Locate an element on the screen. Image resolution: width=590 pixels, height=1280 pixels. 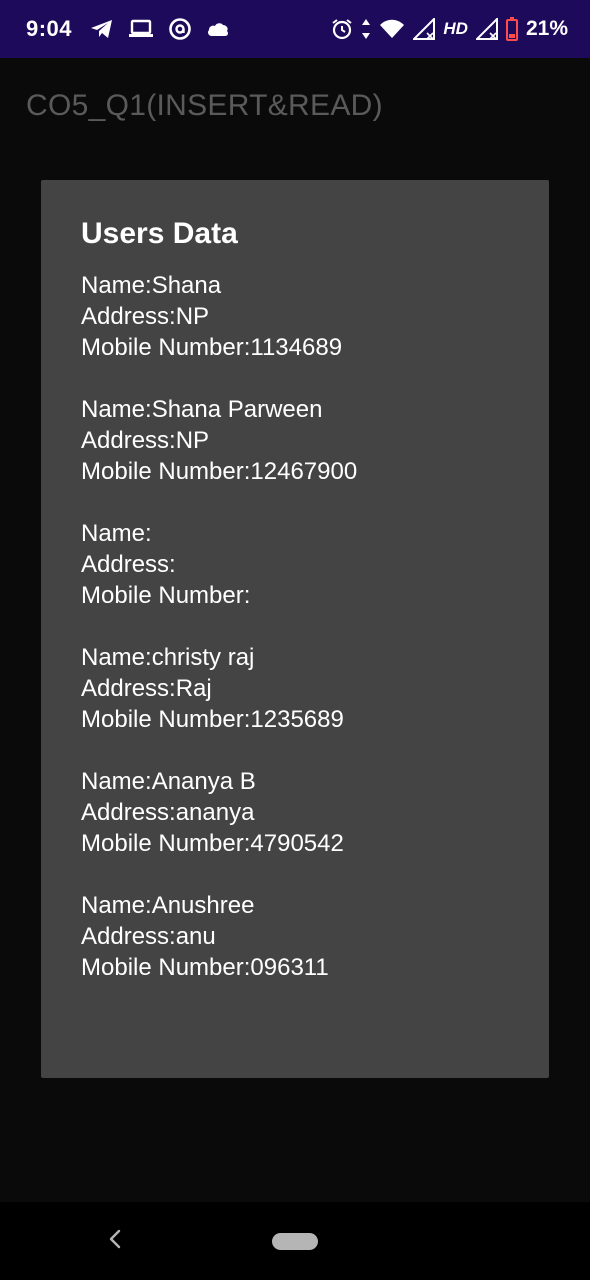
data-arrows-icon is located at coordinates (366, 29).